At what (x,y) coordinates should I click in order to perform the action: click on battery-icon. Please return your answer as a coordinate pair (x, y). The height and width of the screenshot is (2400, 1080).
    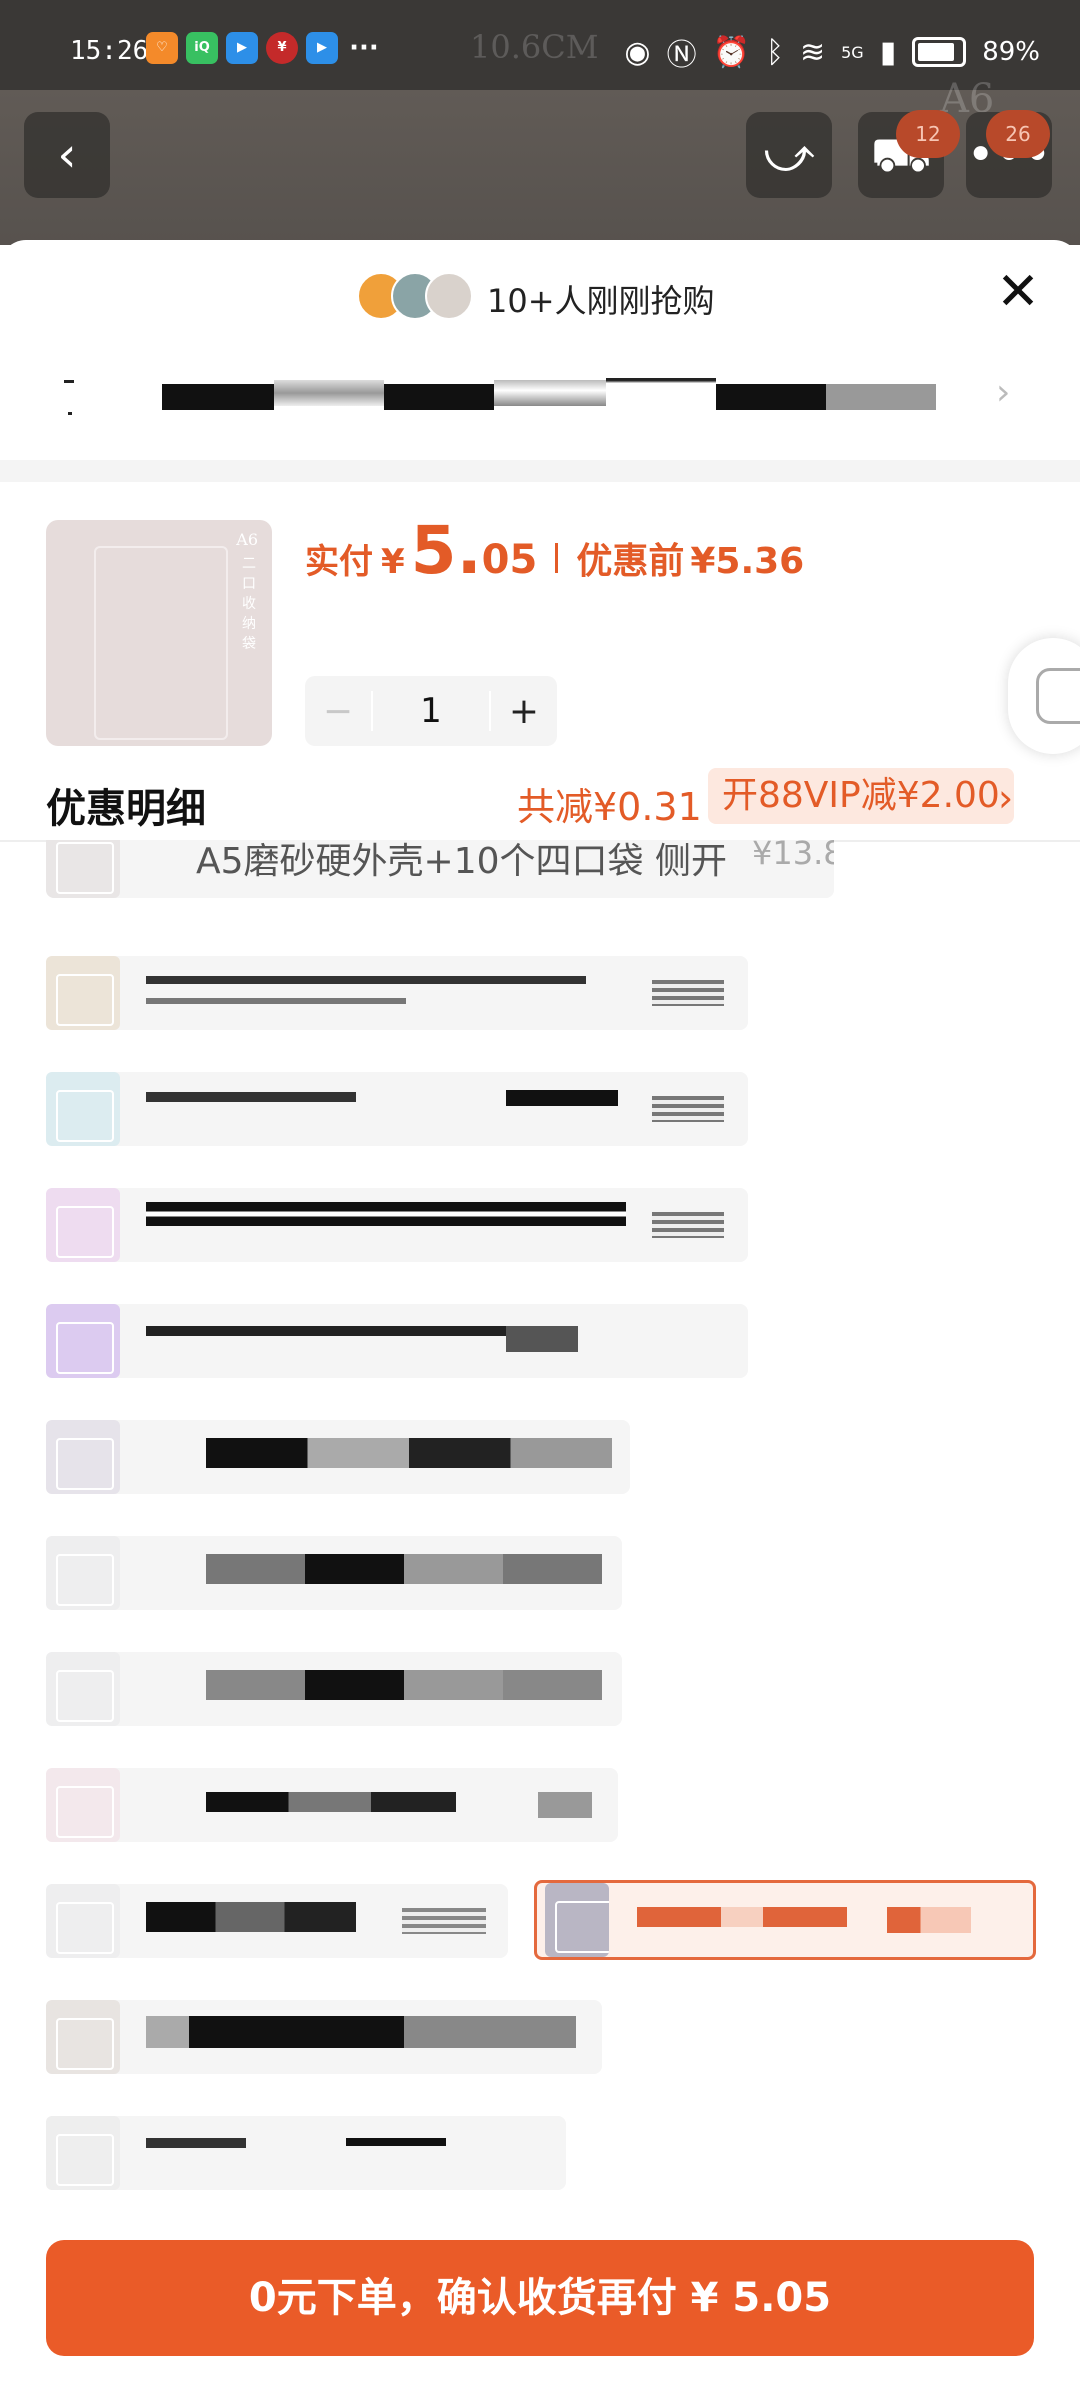
    Looking at the image, I should click on (939, 52).